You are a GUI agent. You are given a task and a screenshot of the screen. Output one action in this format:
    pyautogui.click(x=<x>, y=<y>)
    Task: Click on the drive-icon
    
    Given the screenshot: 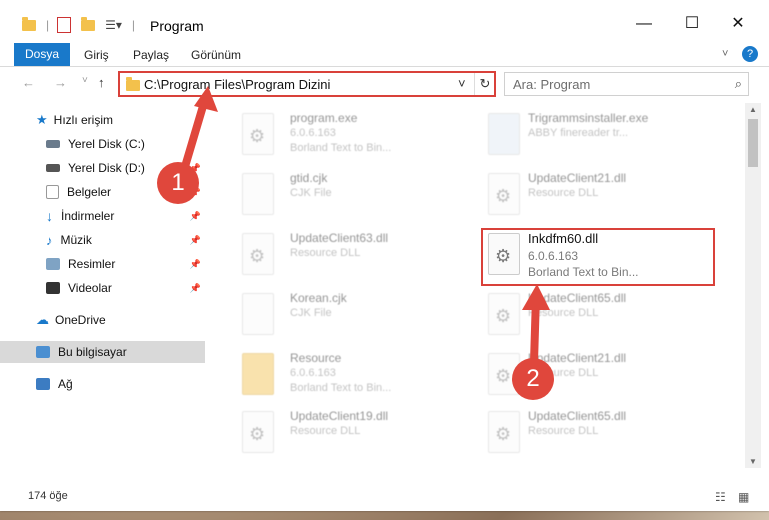 What is the action you would take?
    pyautogui.click(x=53, y=168)
    